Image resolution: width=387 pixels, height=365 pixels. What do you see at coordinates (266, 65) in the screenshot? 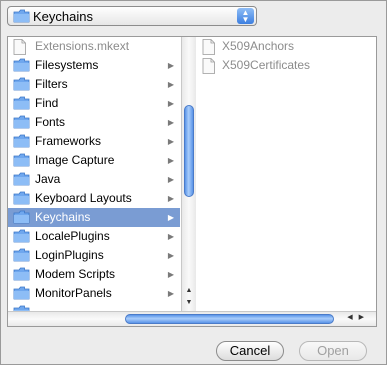
I see `list-item-label: X509Certificates` at bounding box center [266, 65].